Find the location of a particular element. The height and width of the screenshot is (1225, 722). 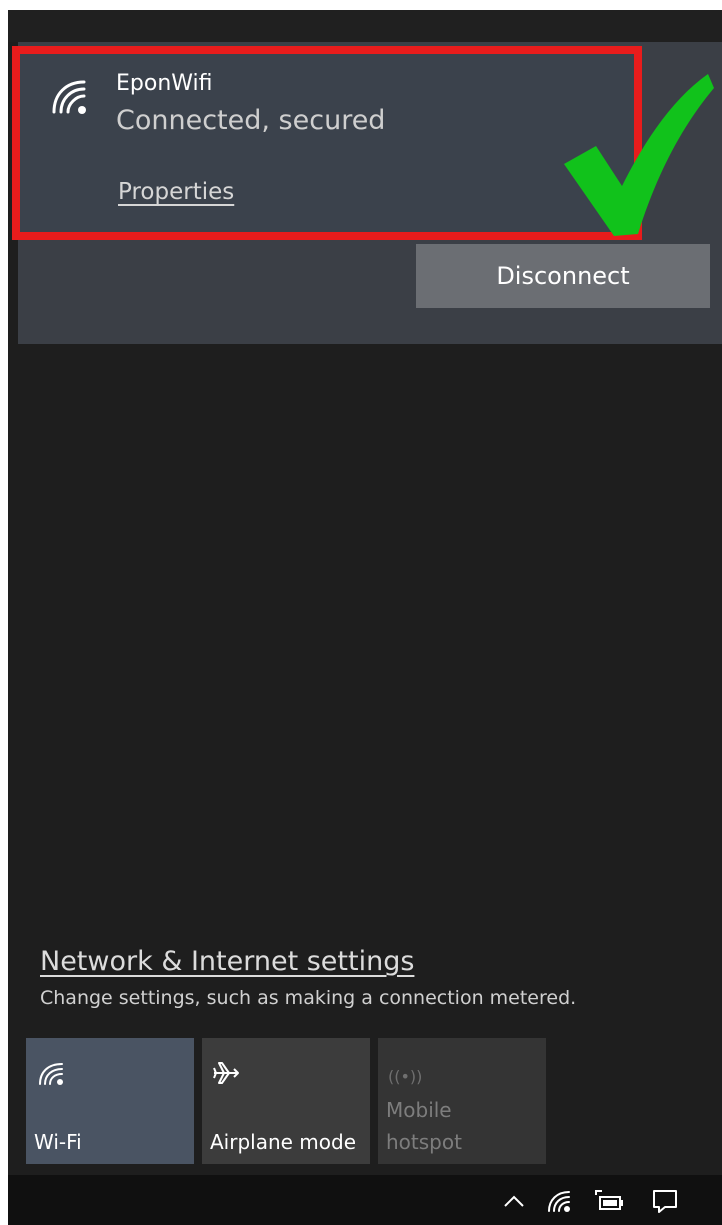

wifi-tile-label: Wi-Fi is located at coordinates (58, 1142).